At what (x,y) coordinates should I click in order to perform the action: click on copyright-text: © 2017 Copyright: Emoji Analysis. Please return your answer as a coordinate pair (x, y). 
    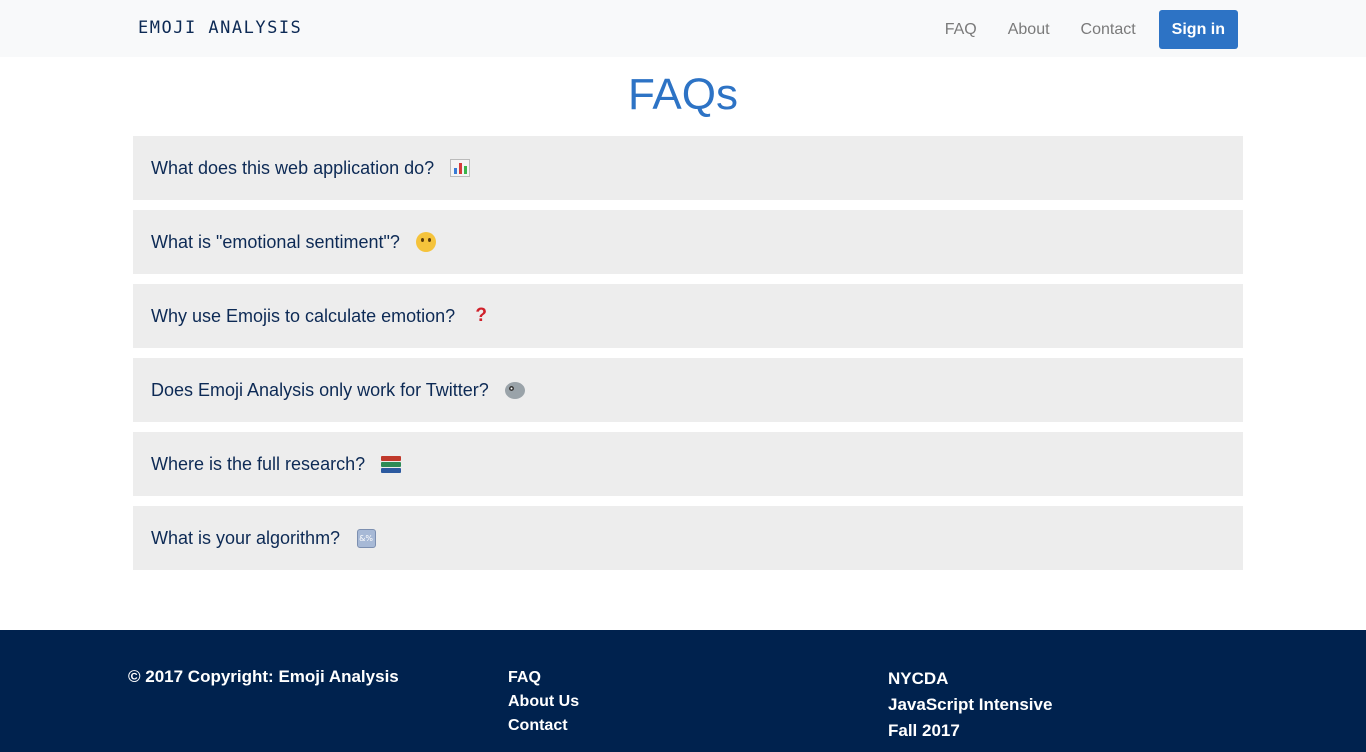
    Looking at the image, I should click on (263, 676).